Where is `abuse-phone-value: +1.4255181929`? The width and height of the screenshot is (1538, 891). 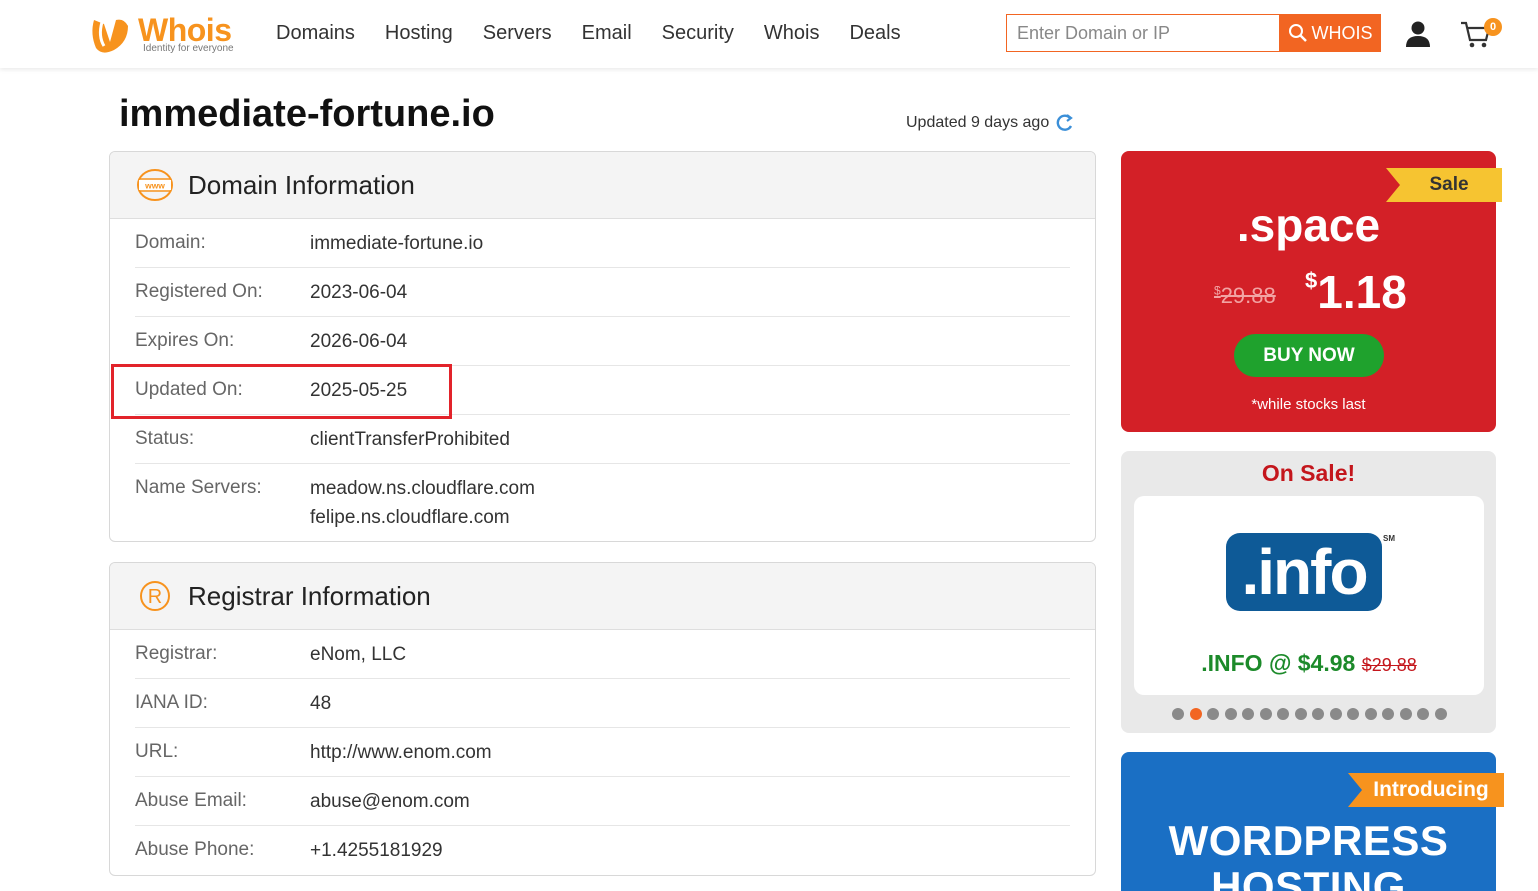 abuse-phone-value: +1.4255181929 is located at coordinates (376, 850).